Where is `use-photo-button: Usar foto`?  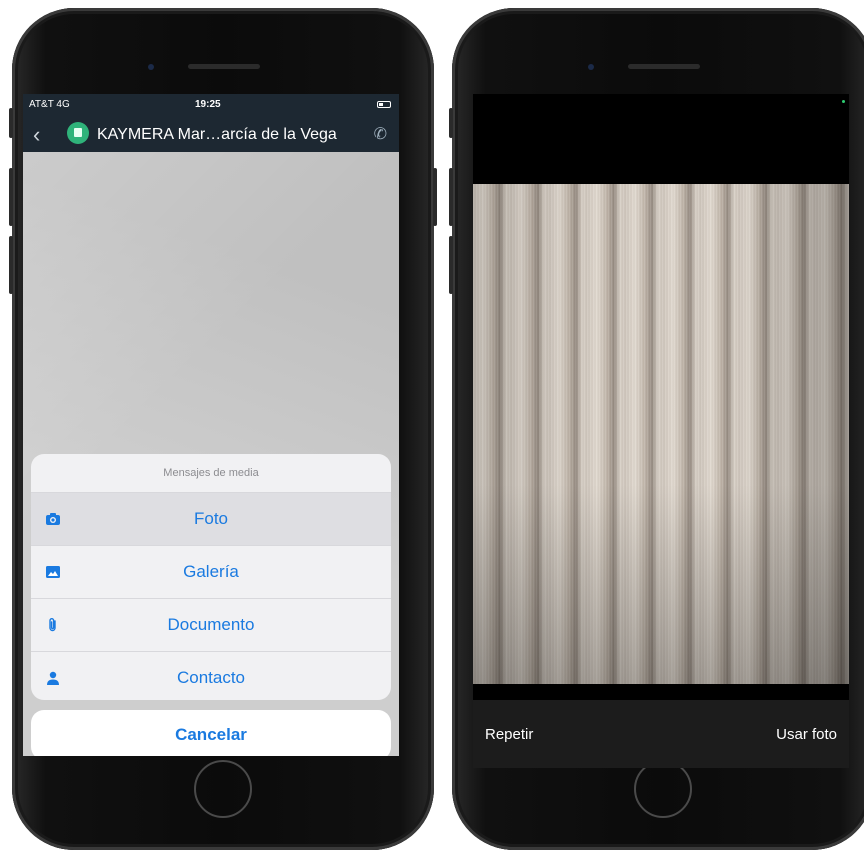
use-photo-button: Usar foto is located at coordinates (806, 734).